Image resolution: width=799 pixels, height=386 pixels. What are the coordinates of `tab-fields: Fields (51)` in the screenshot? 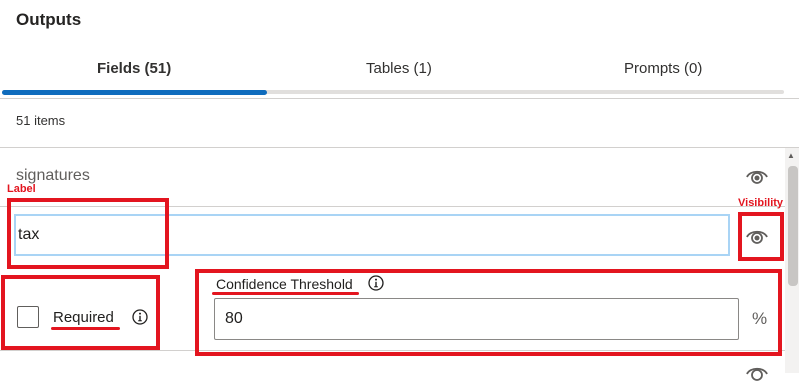 It's located at (134, 68).